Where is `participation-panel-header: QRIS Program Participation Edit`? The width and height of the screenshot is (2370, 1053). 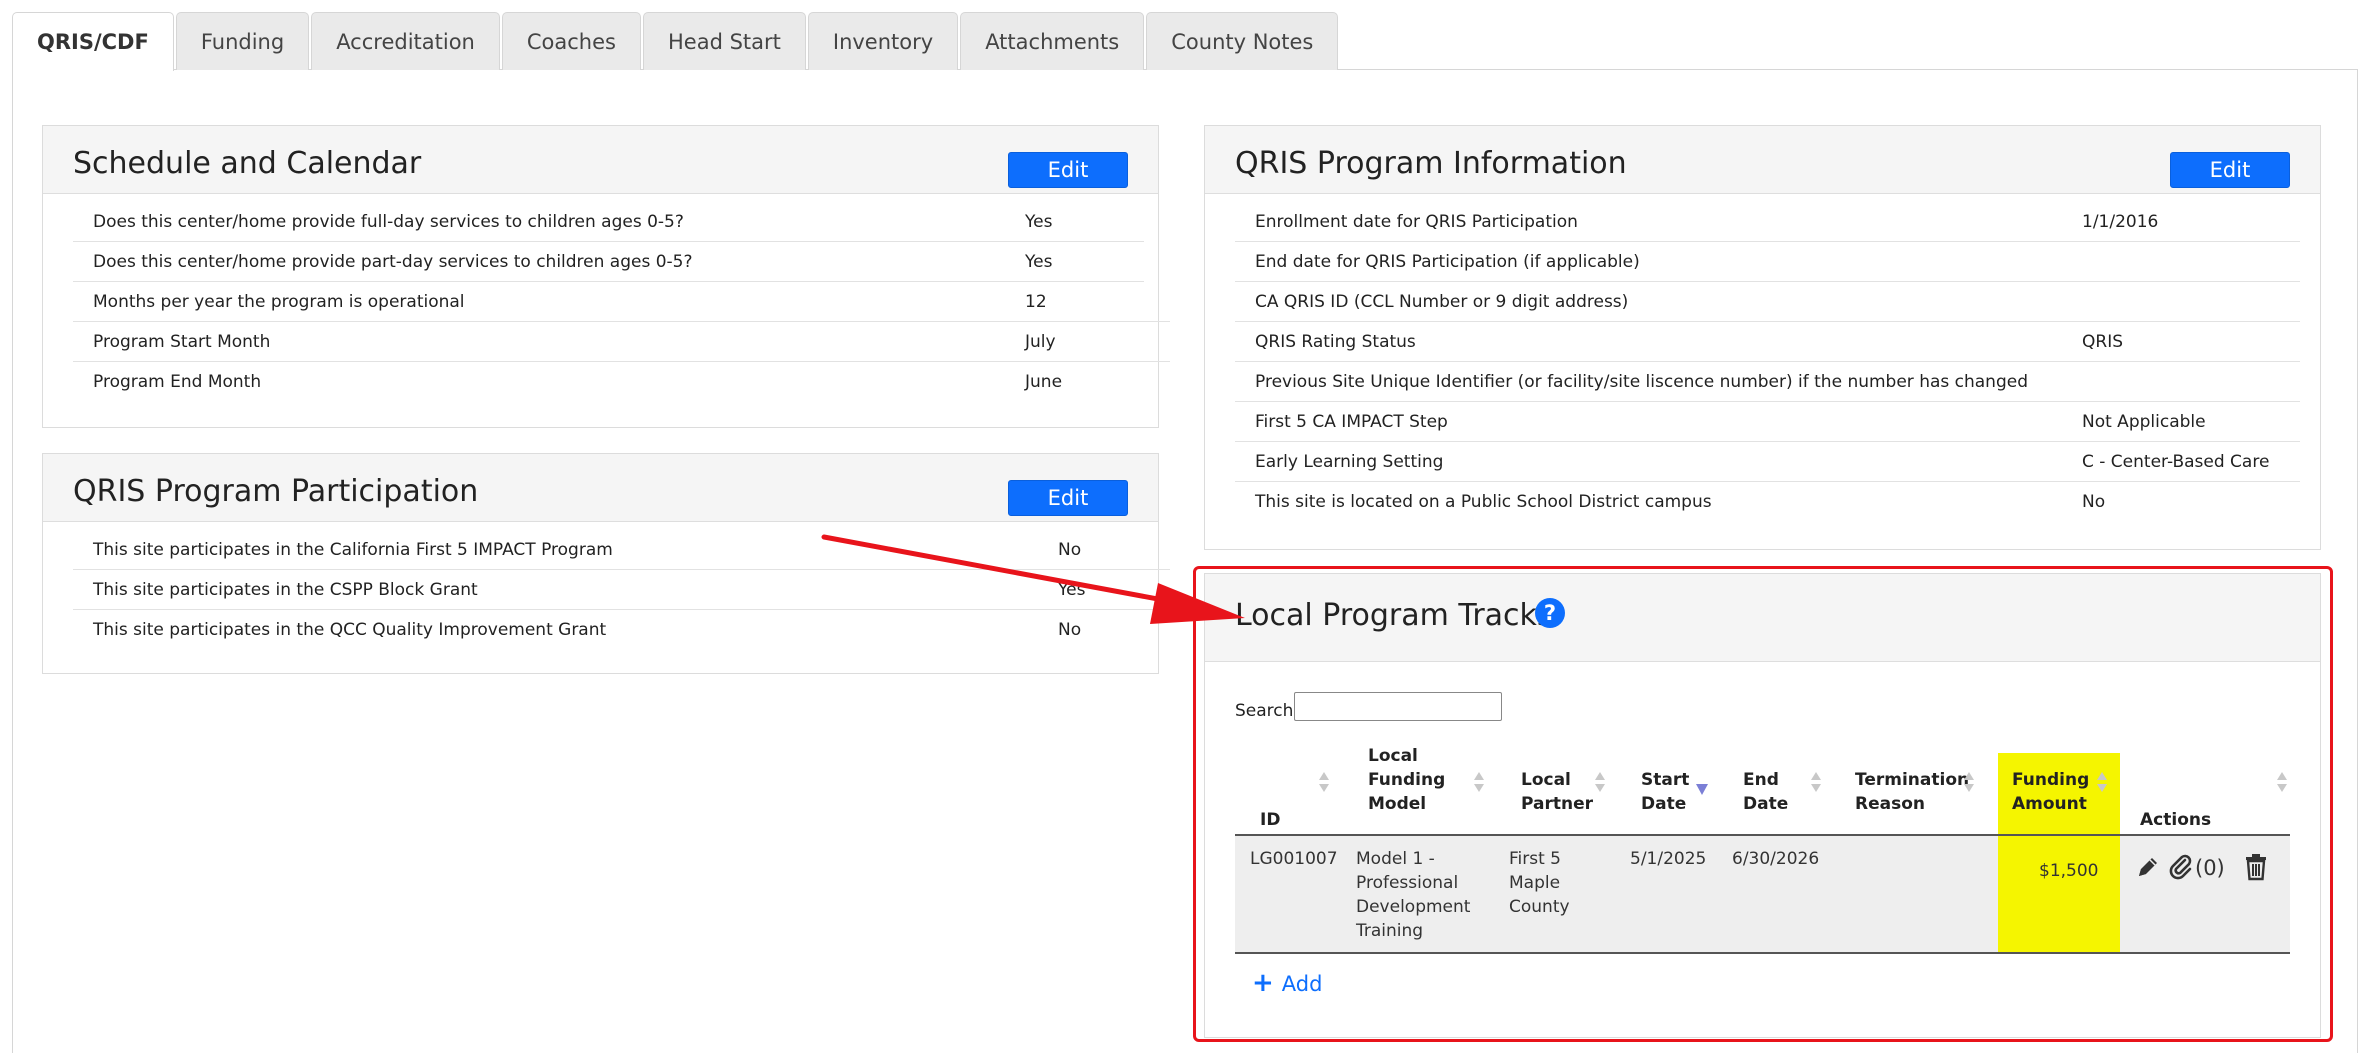
participation-panel-header: QRIS Program Participation Edit is located at coordinates (600, 488).